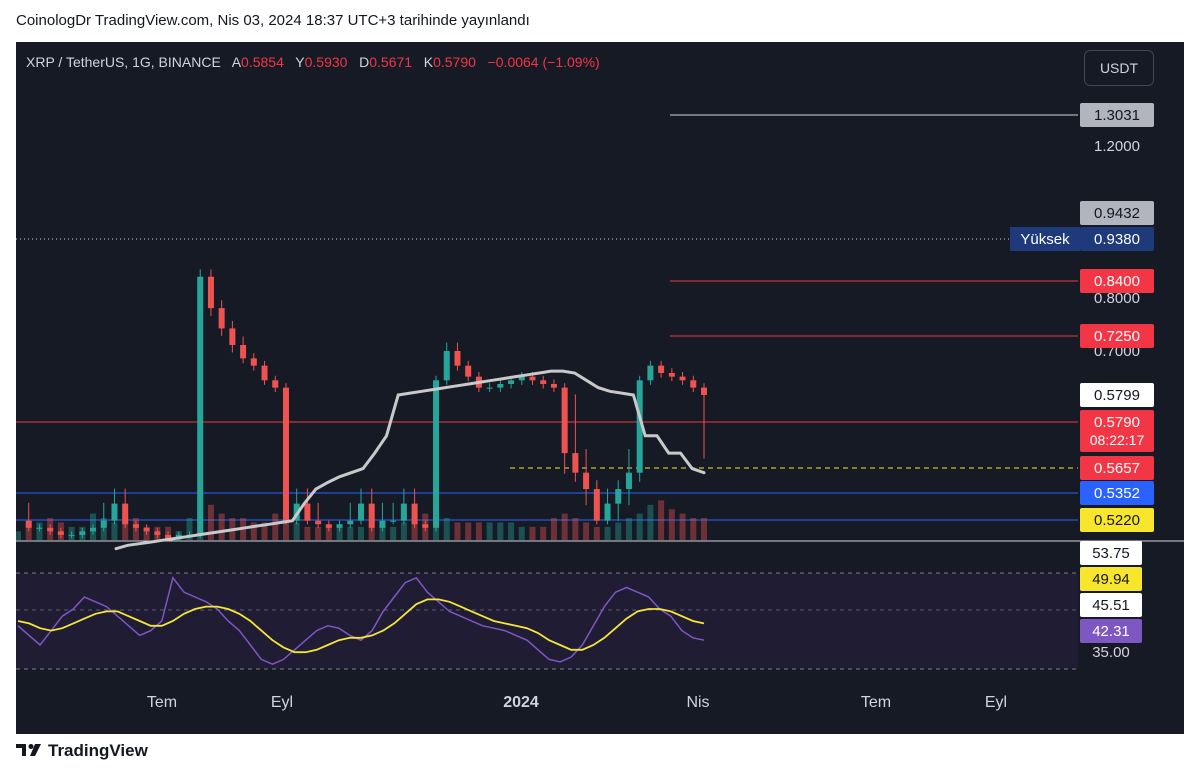 This screenshot has width=1200, height=776. What do you see at coordinates (364, 62) in the screenshot?
I see `low-label: D` at bounding box center [364, 62].